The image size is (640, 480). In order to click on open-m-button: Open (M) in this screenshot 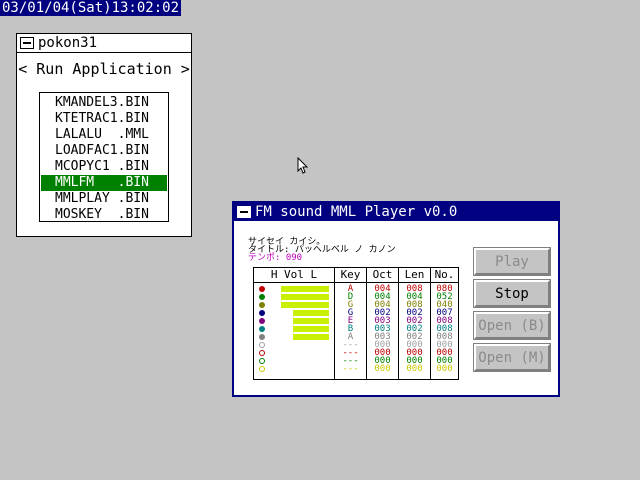, I will do `click(512, 357)`.